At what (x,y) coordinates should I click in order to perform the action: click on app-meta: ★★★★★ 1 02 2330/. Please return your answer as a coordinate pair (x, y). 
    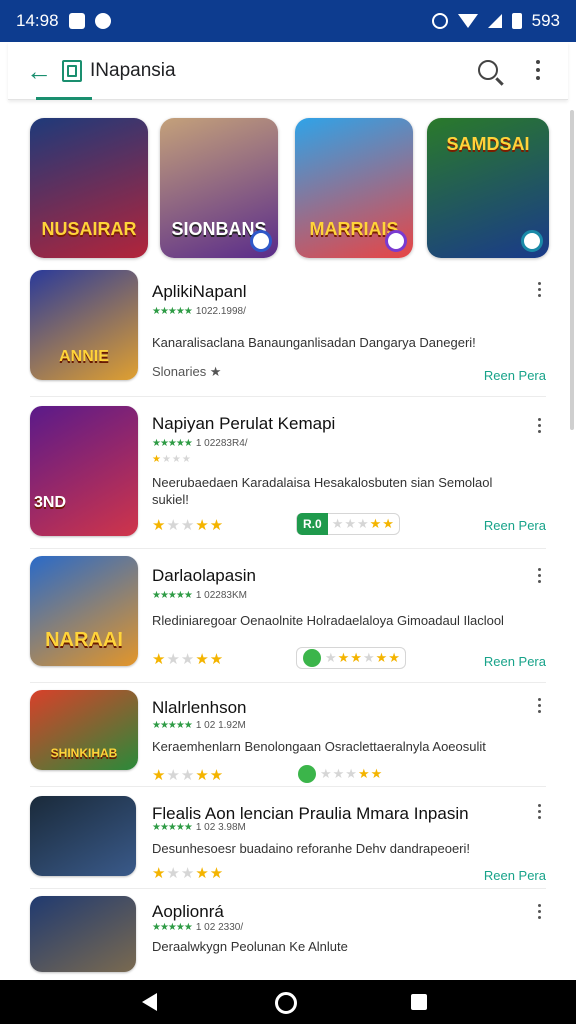
    Looking at the image, I should click on (197, 927).